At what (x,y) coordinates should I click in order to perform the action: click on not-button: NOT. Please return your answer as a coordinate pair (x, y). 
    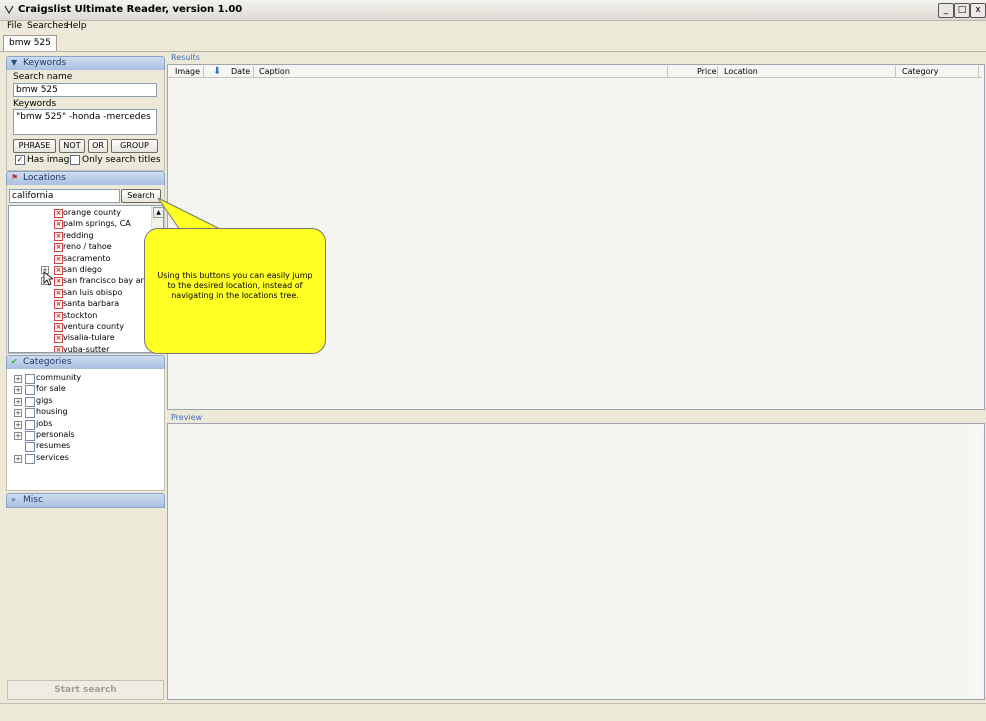
    Looking at the image, I should click on (72, 146).